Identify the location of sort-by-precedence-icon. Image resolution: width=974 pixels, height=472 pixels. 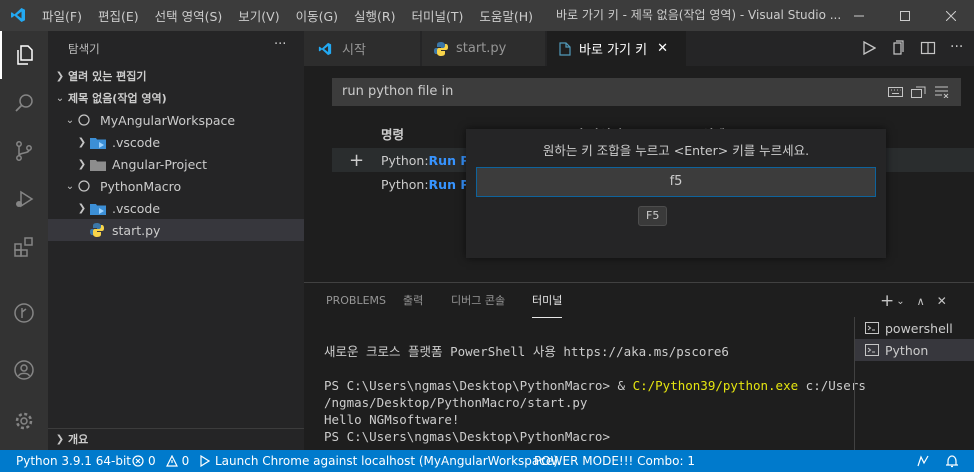
(918, 91).